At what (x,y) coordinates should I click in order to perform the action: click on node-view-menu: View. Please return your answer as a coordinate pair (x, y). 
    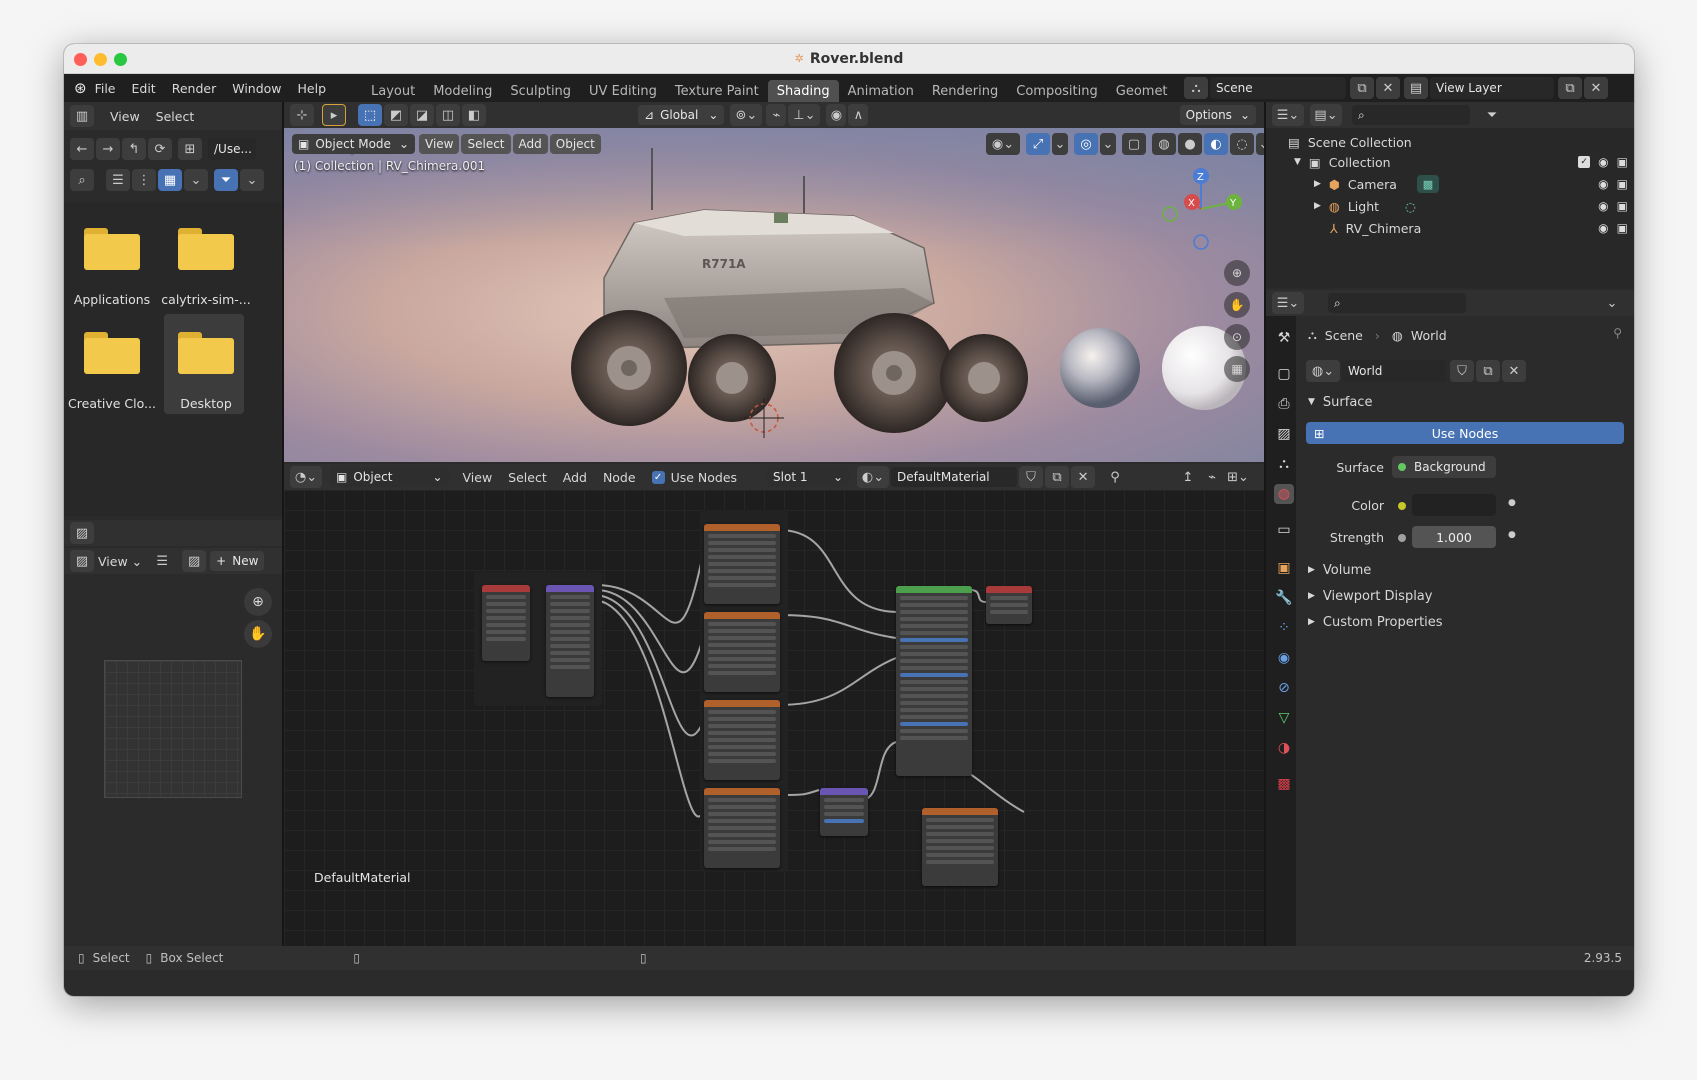
    Looking at the image, I should click on (478, 477).